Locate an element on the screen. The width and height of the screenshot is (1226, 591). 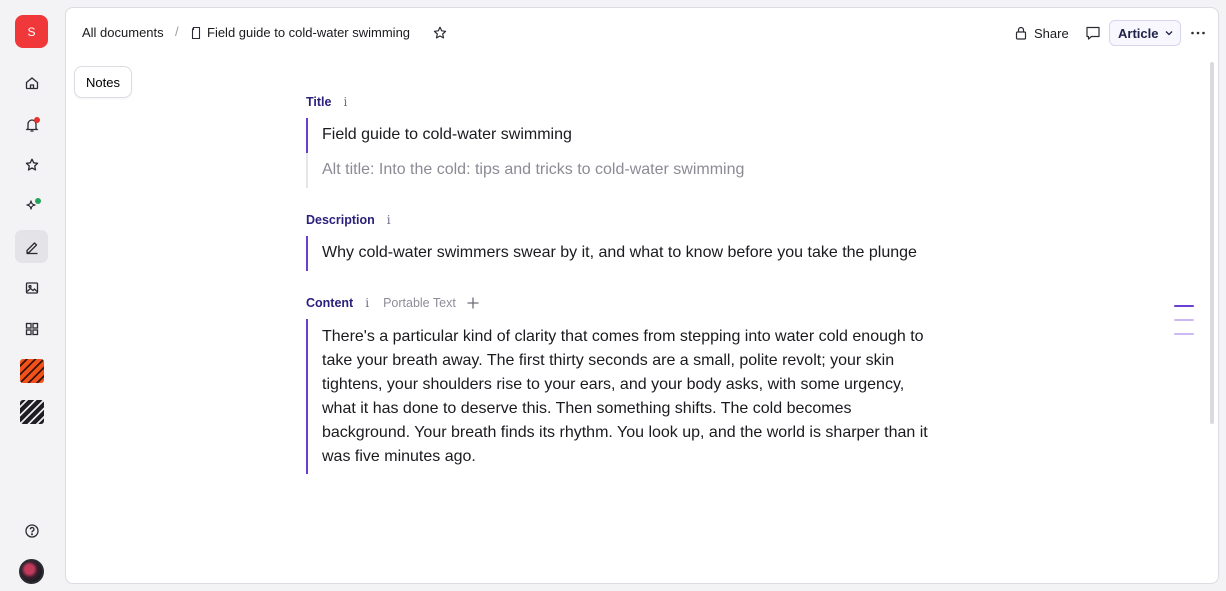
document-type-label: Article is located at coordinates (1138, 33).